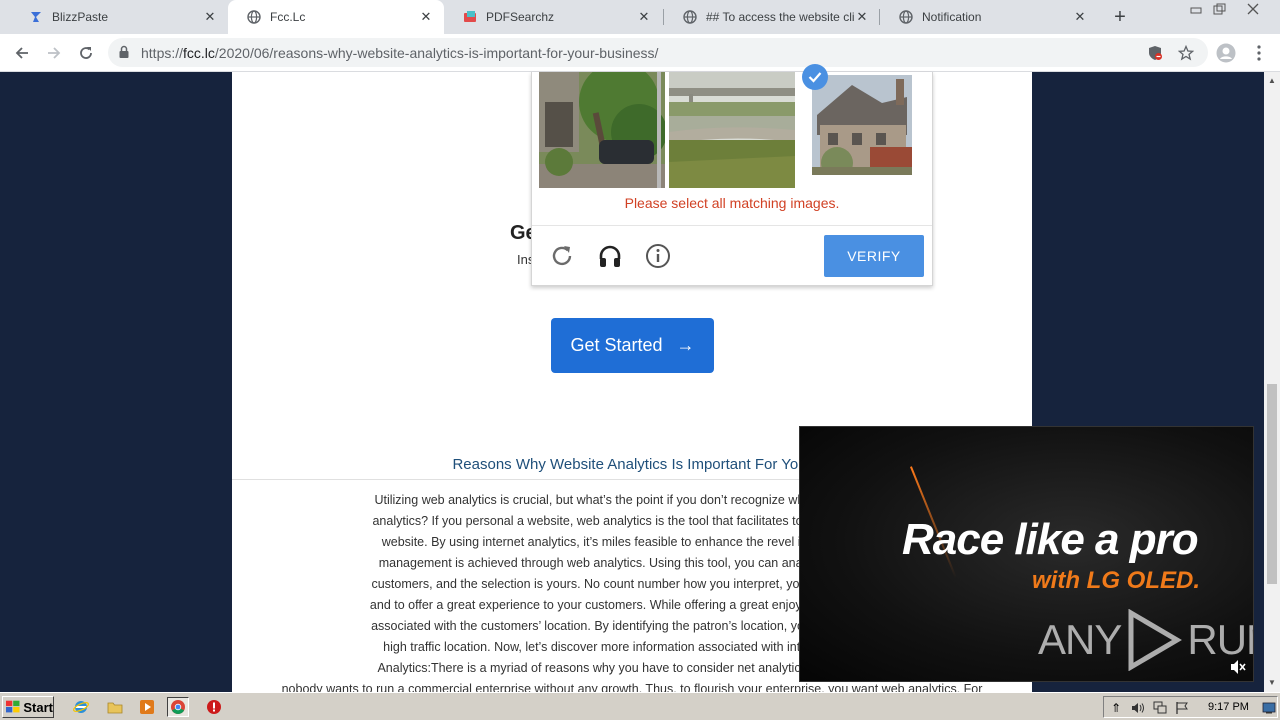  I want to click on info-icon, so click(658, 256).